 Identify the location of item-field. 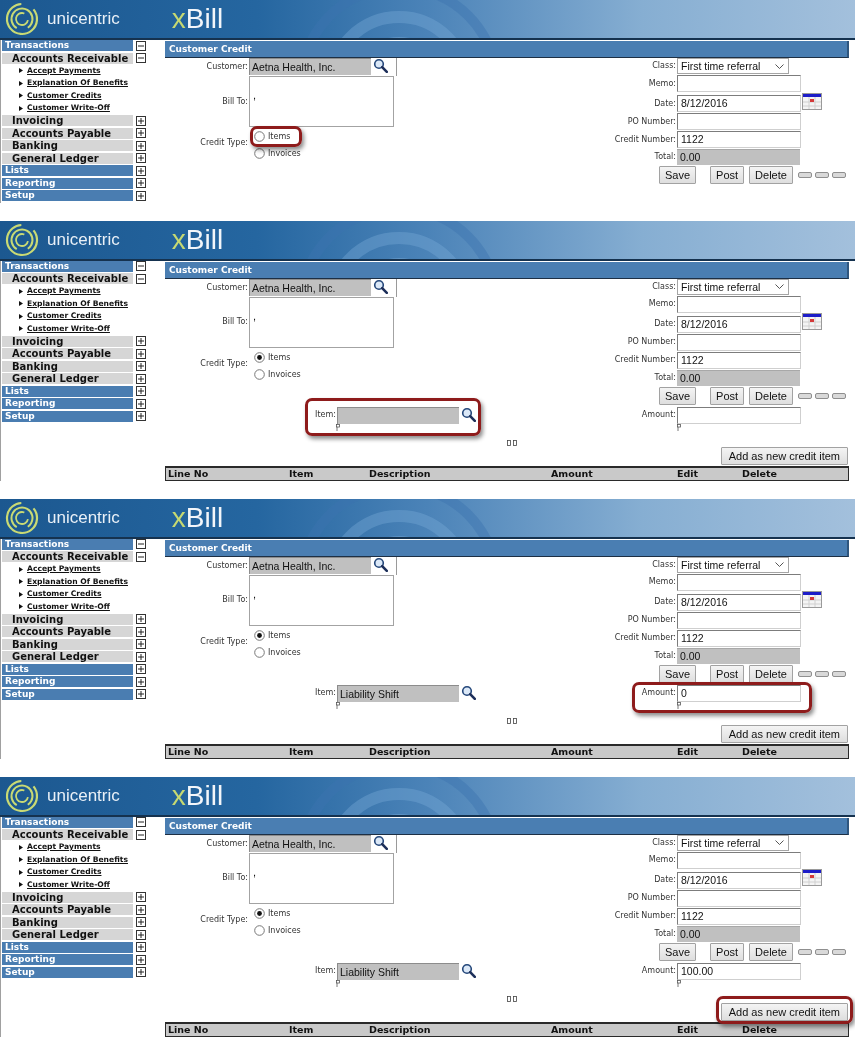
(398, 415).